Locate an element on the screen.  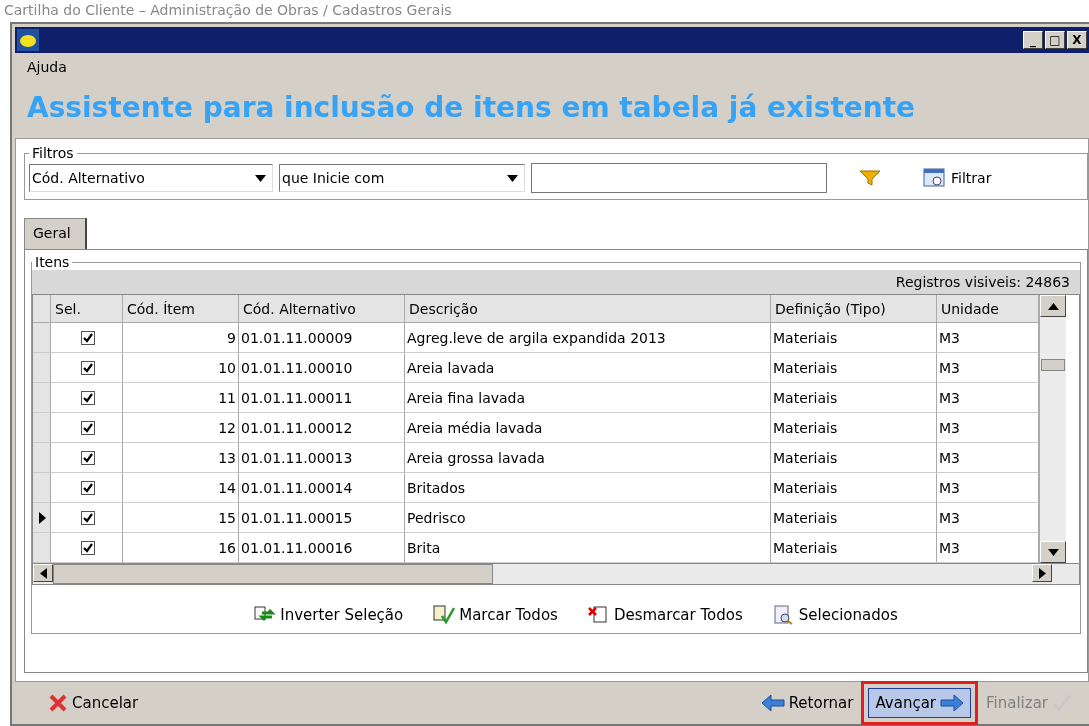
close-button: X is located at coordinates (1077, 40).